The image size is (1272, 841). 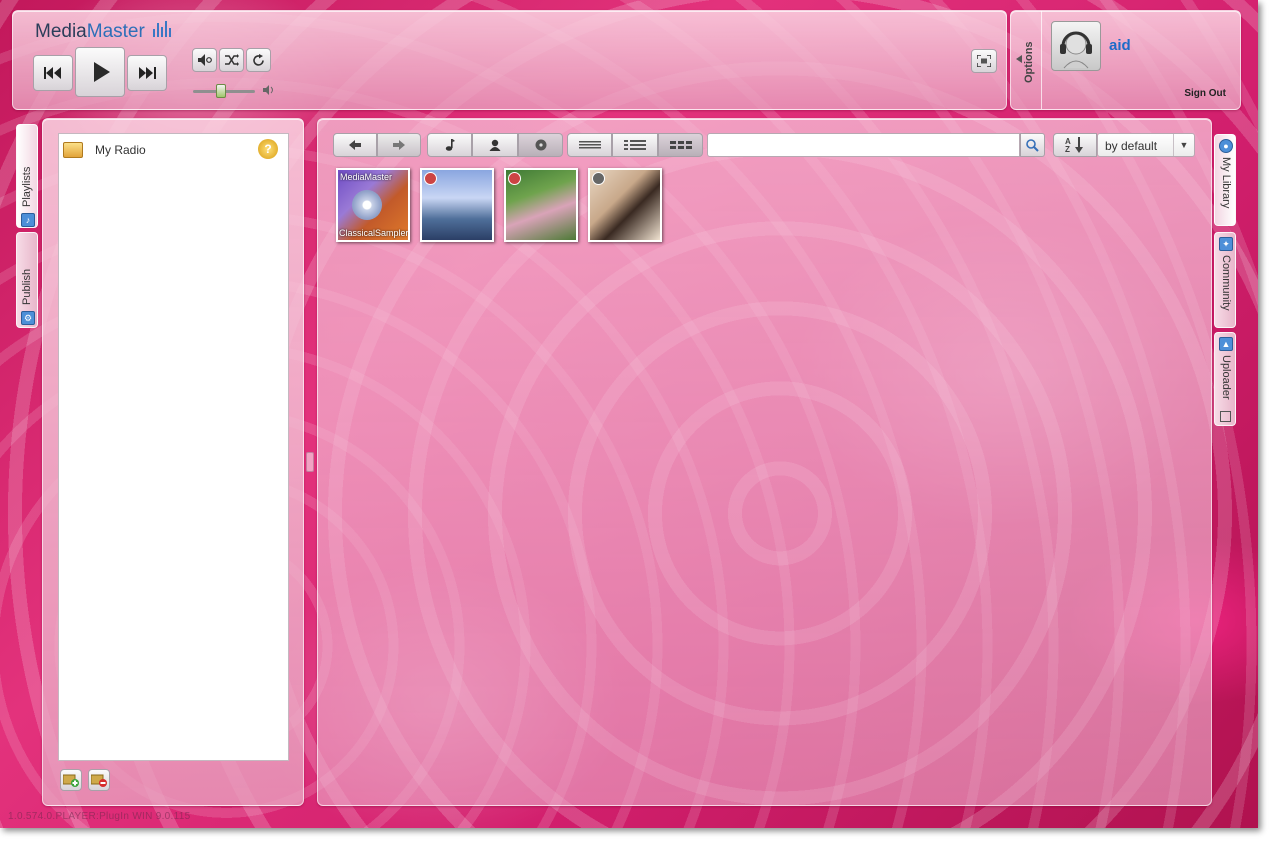 What do you see at coordinates (367, 205) in the screenshot?
I see `cd-icon` at bounding box center [367, 205].